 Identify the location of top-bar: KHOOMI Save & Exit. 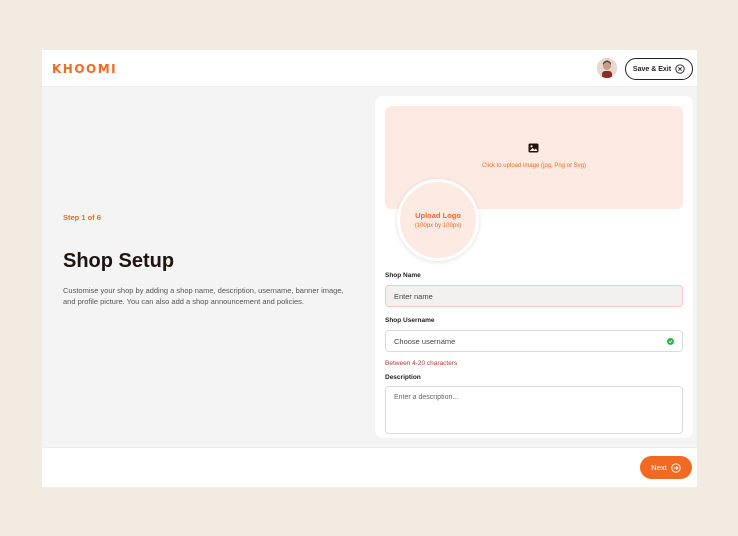
(369, 68).